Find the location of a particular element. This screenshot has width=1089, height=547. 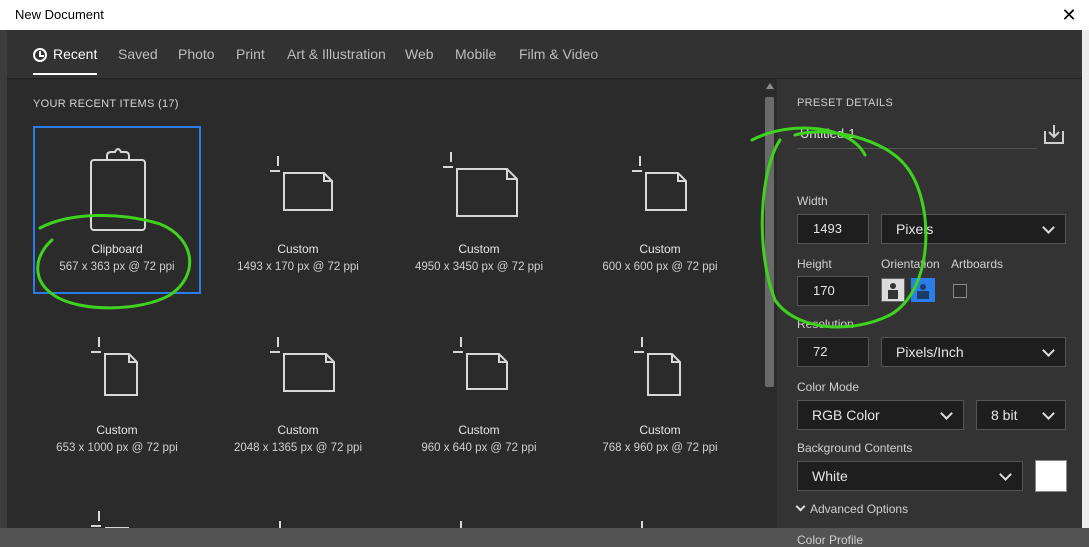

recent-item-custom: Custom 4950 x 3450 px @ 72 ppi is located at coordinates (479, 210).